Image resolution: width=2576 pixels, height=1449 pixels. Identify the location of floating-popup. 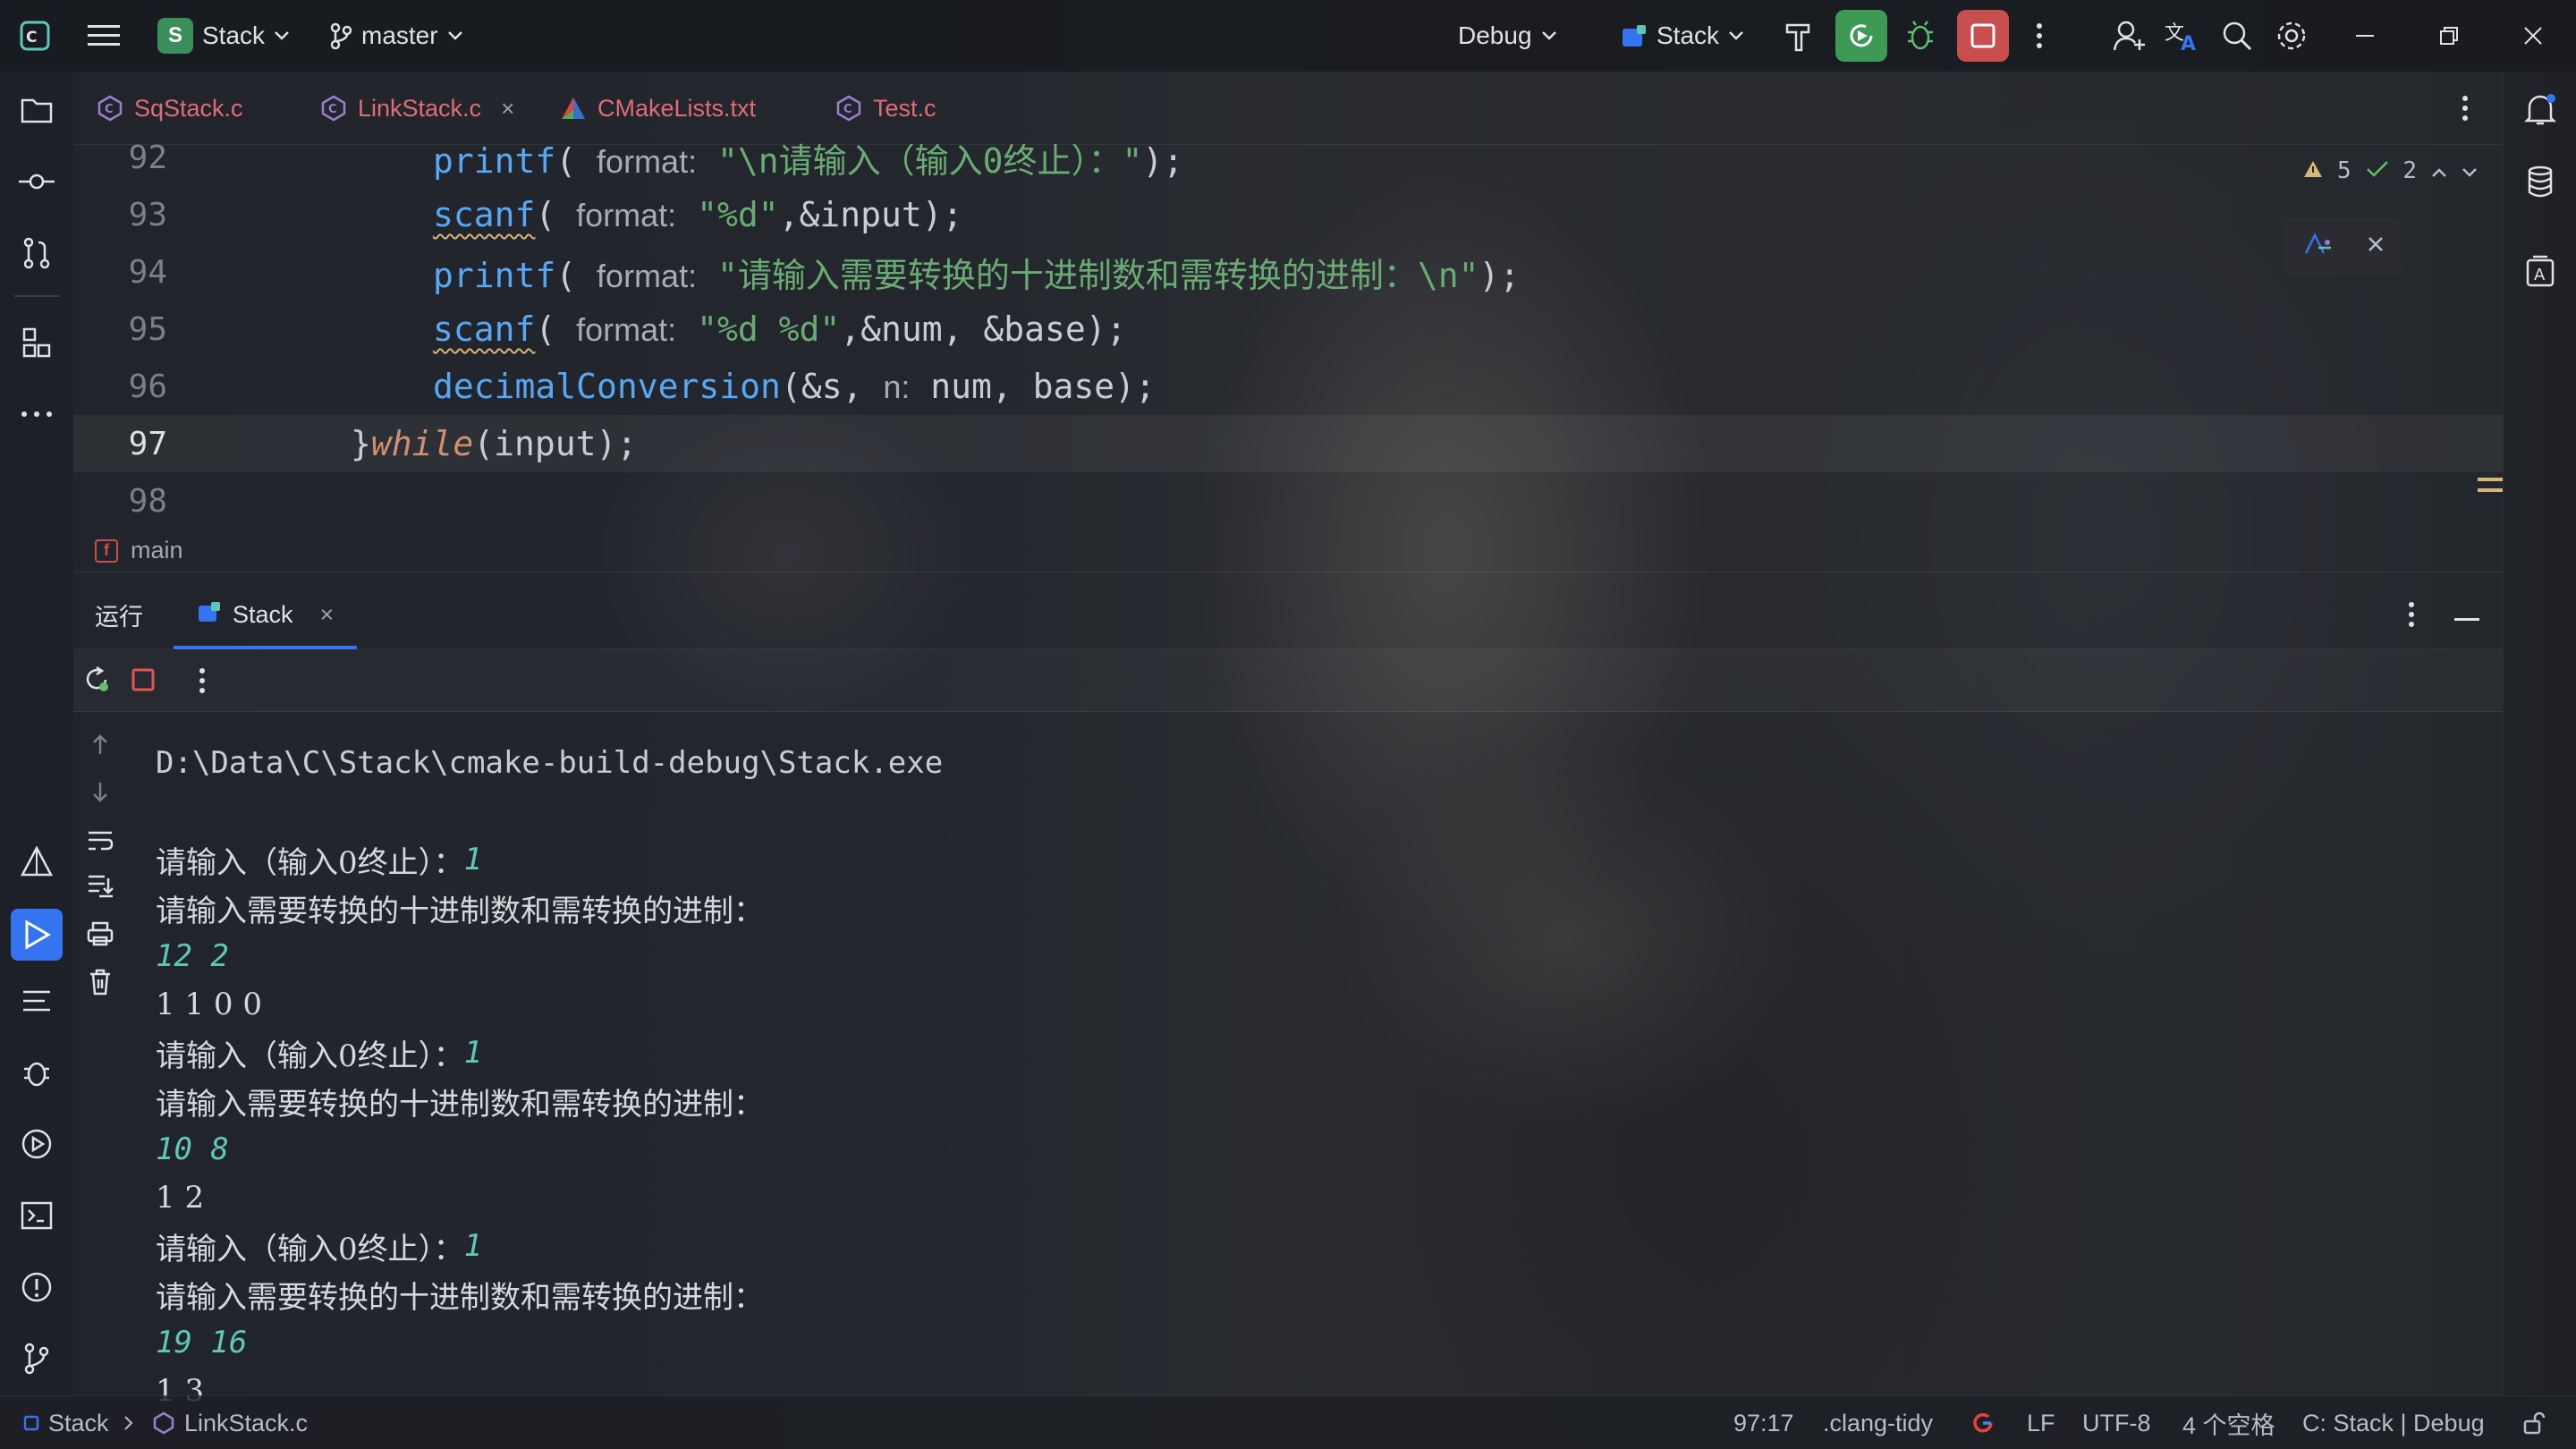
(2342, 246).